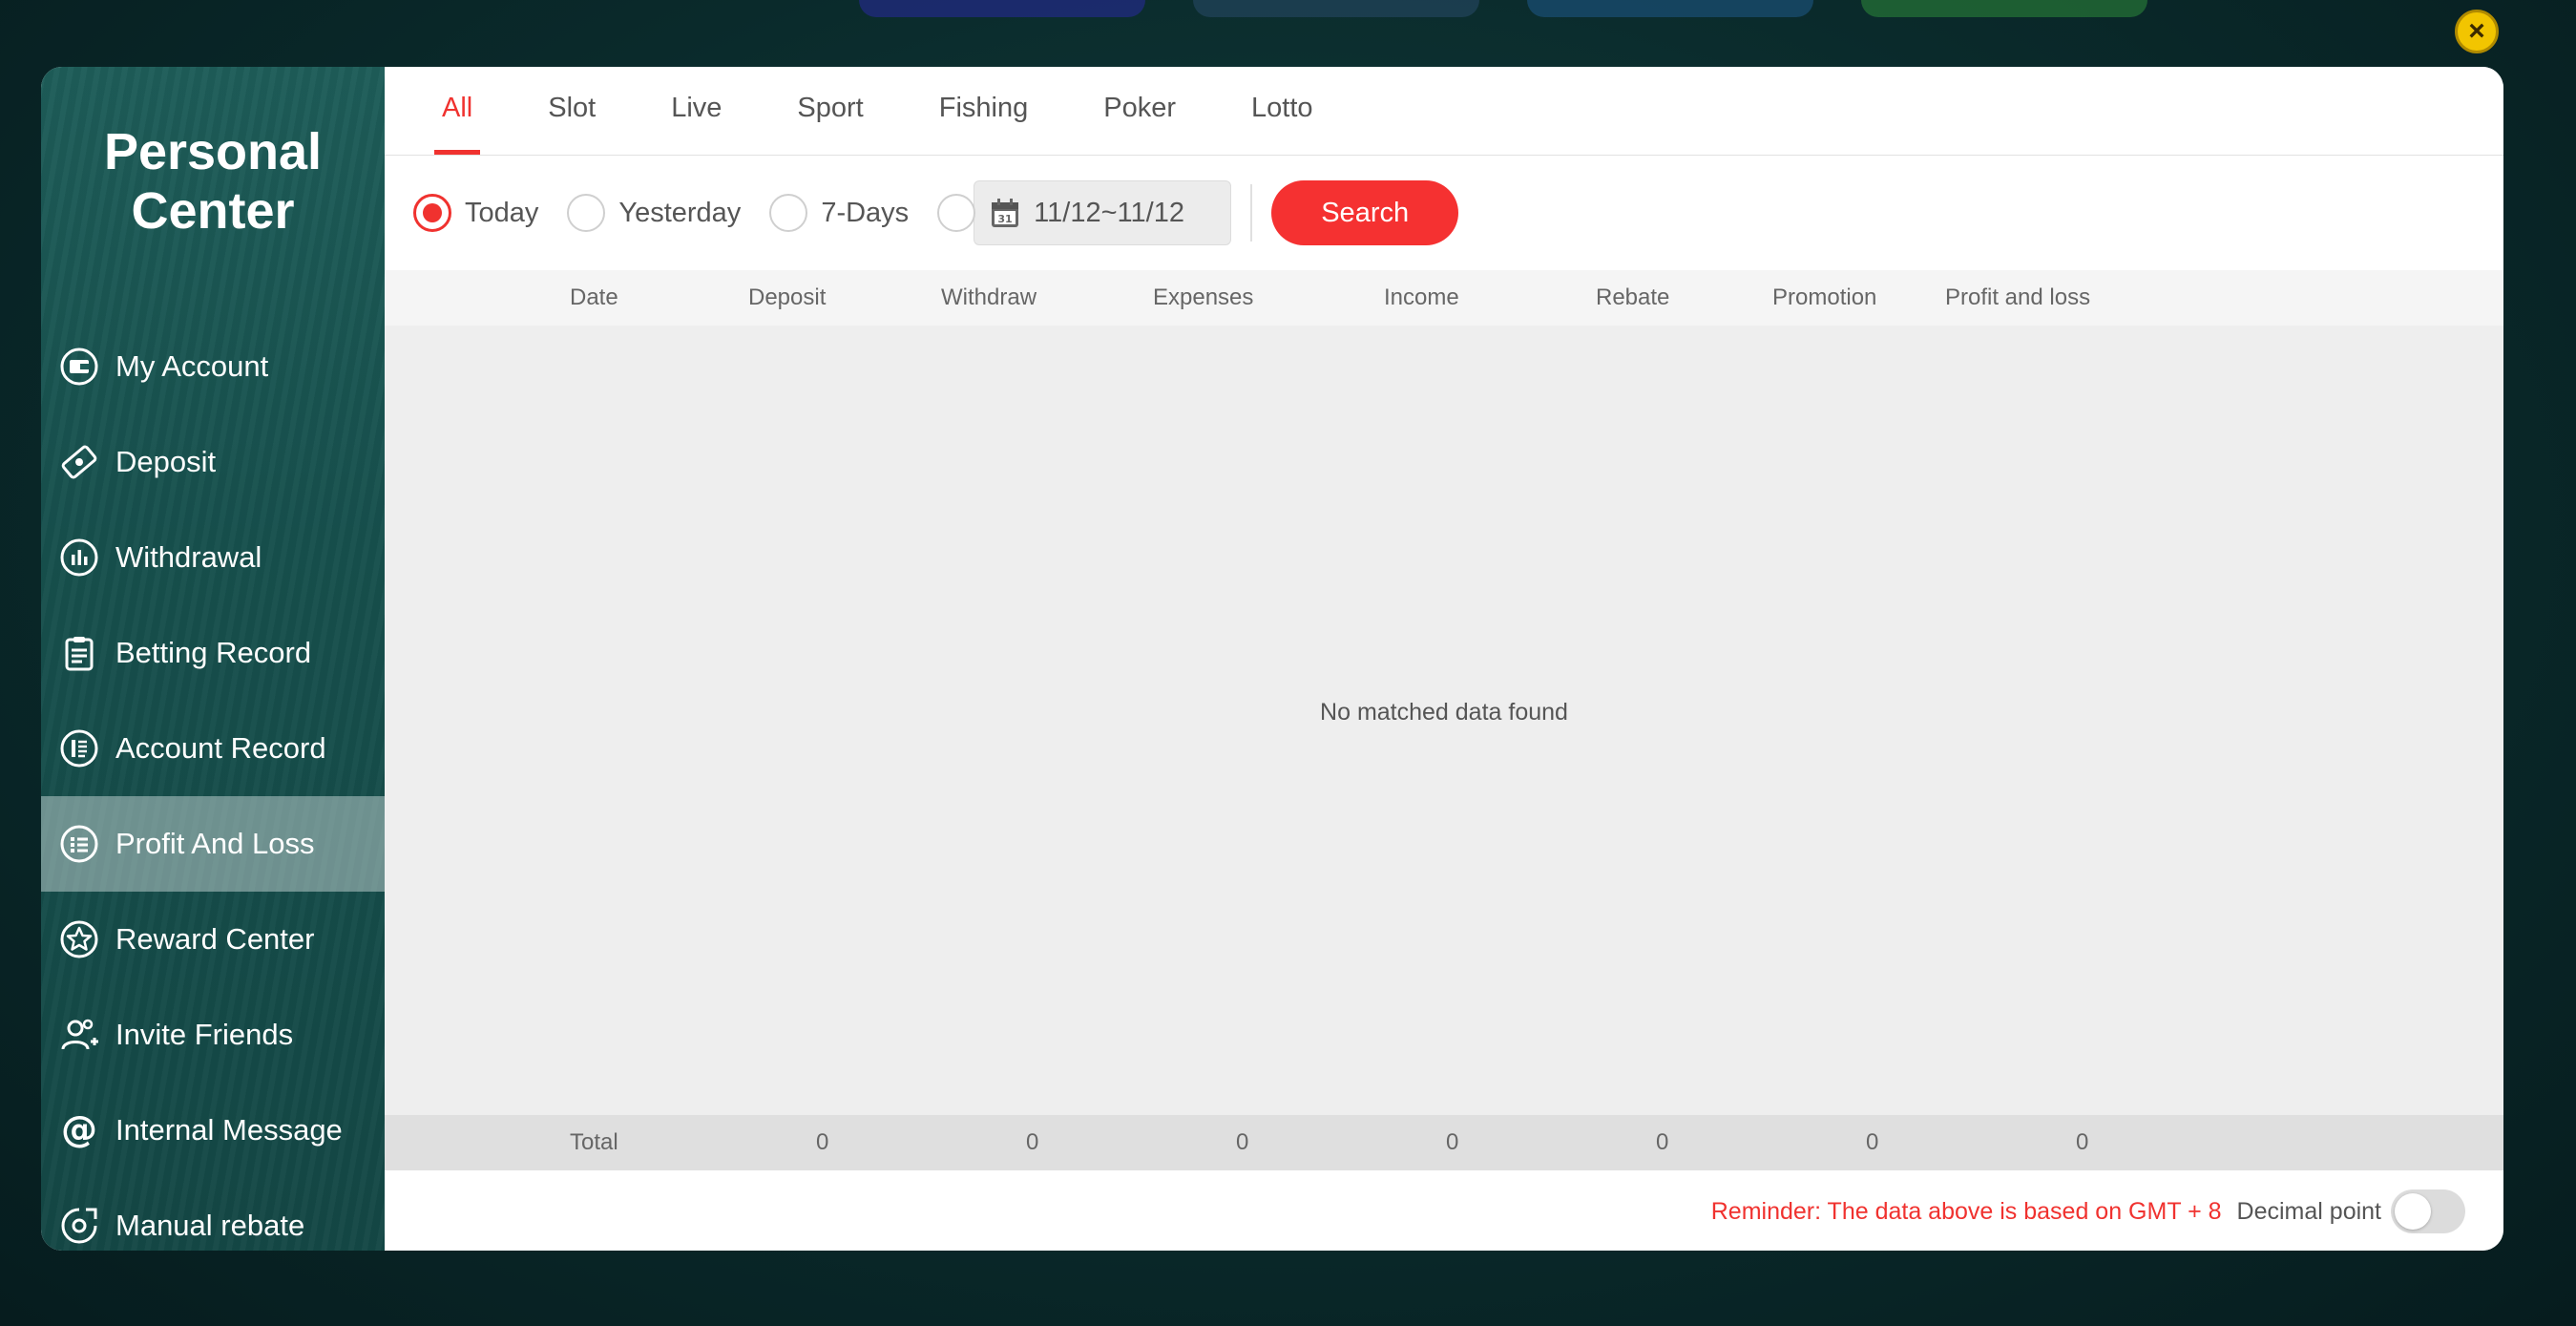 This screenshot has height=1326, width=2576. I want to click on close-icon: ×, so click(2476, 31).